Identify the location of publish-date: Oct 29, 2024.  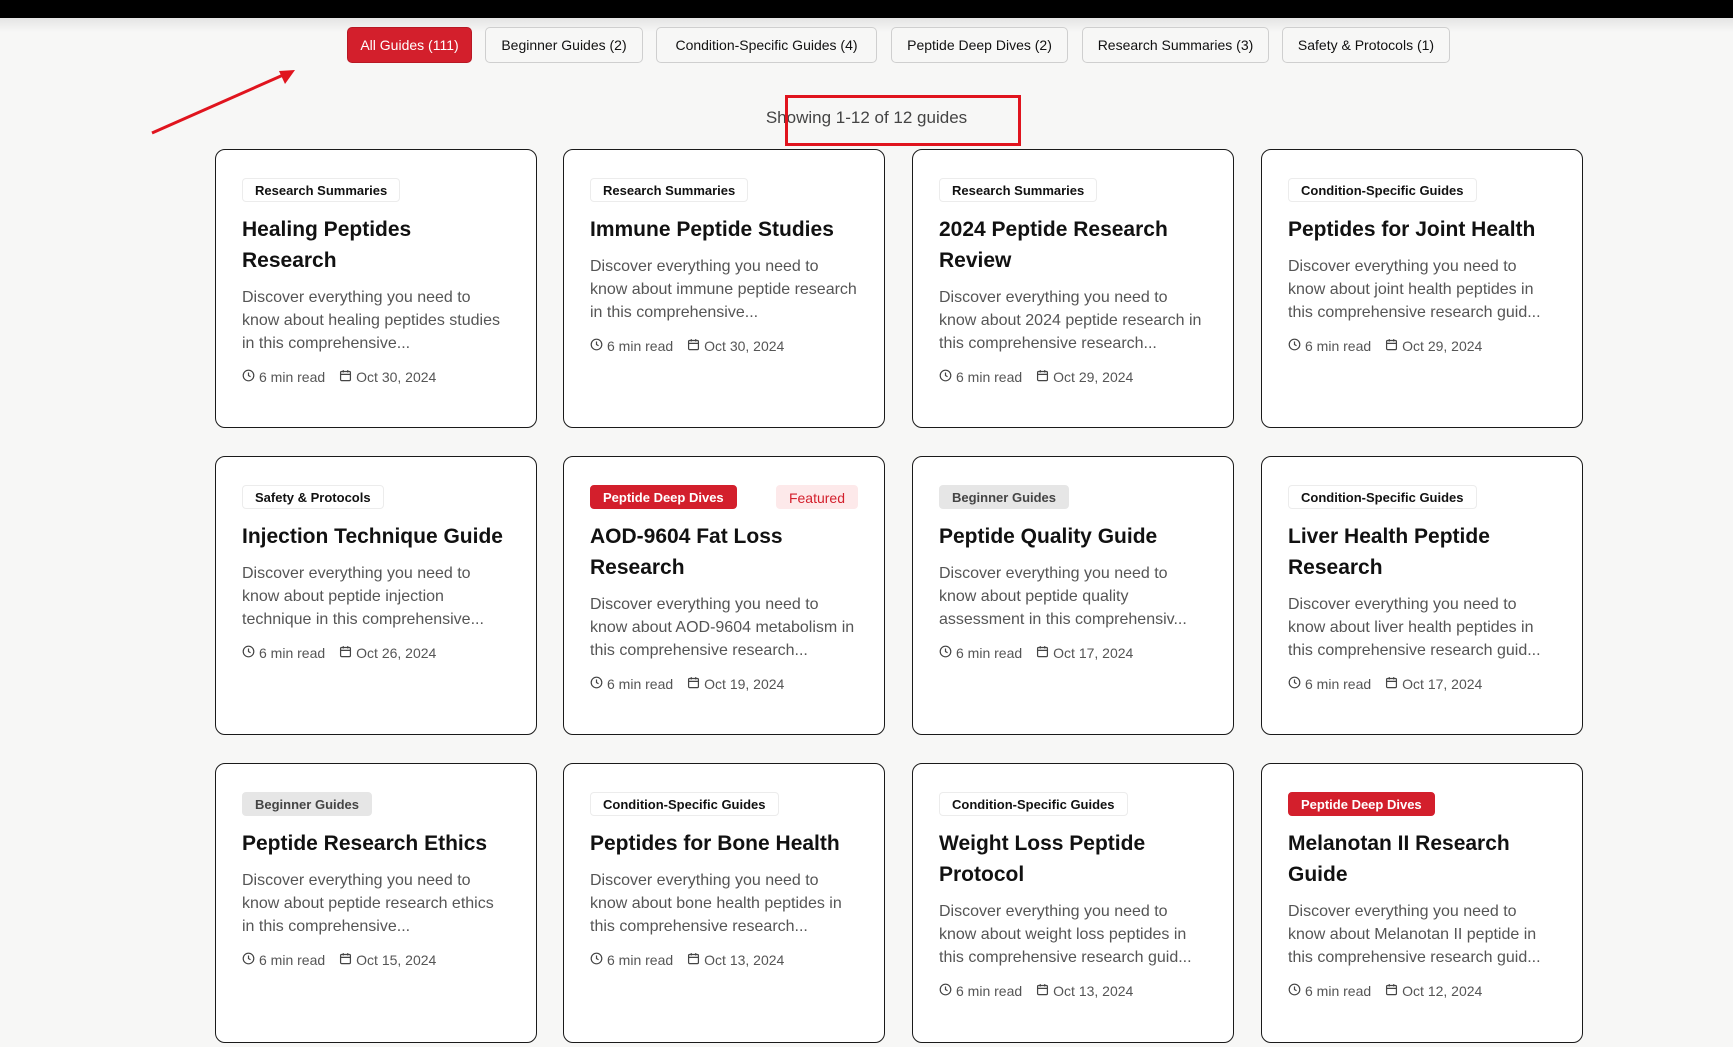
(1442, 346).